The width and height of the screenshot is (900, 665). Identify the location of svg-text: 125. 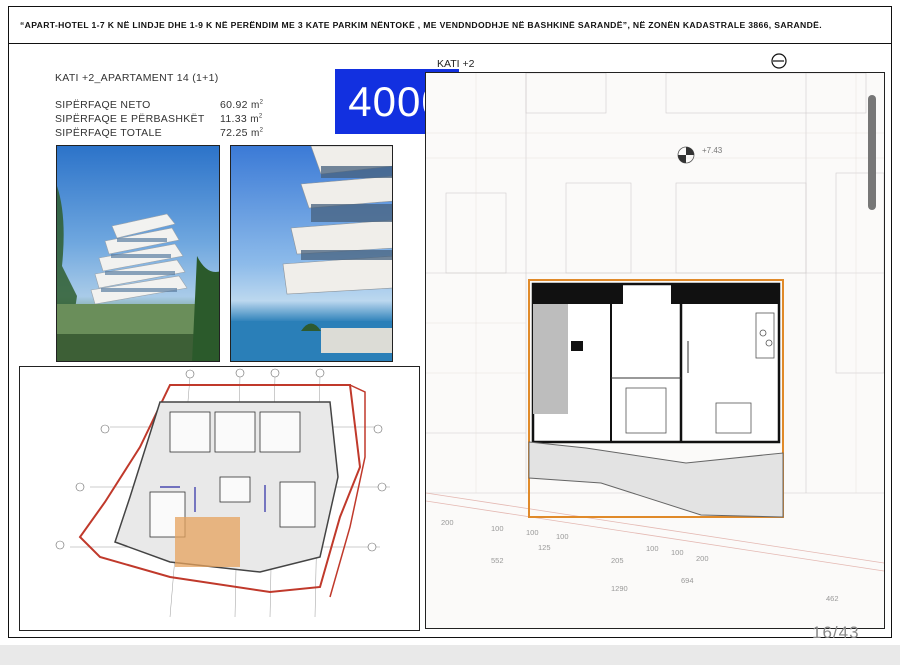
(544, 547).